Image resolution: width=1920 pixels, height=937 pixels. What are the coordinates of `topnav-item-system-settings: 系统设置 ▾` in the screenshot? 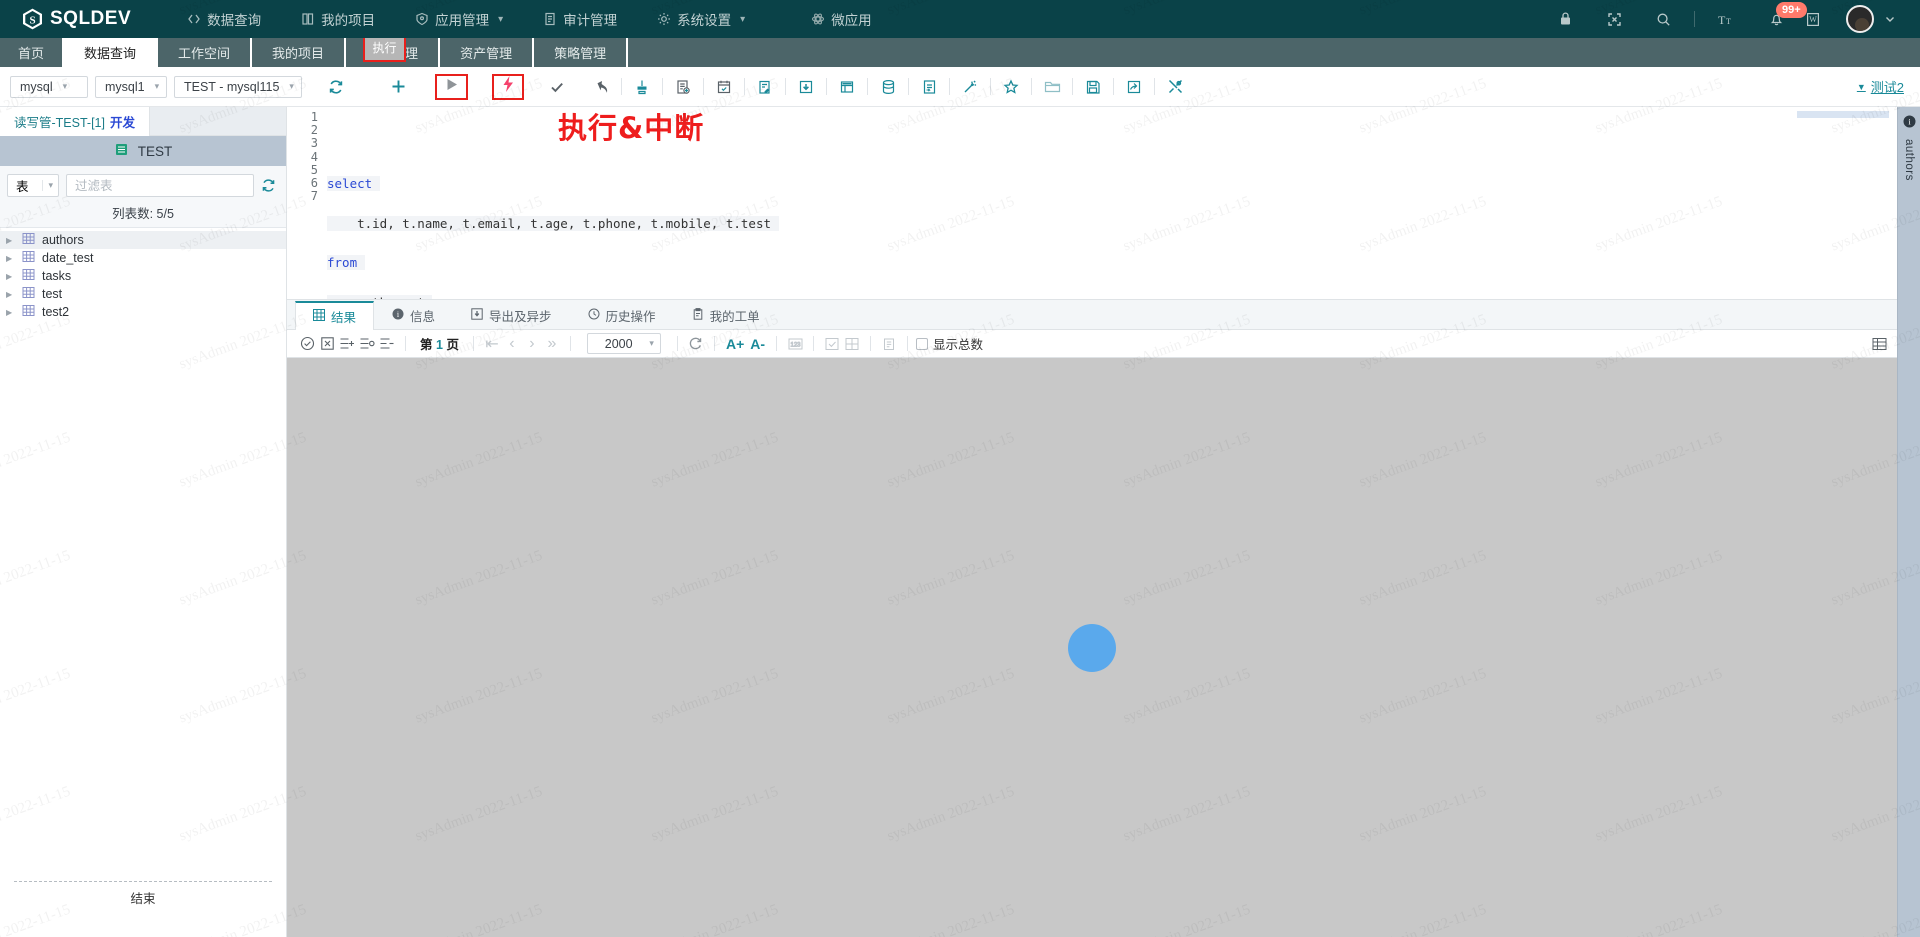 It's located at (701, 19).